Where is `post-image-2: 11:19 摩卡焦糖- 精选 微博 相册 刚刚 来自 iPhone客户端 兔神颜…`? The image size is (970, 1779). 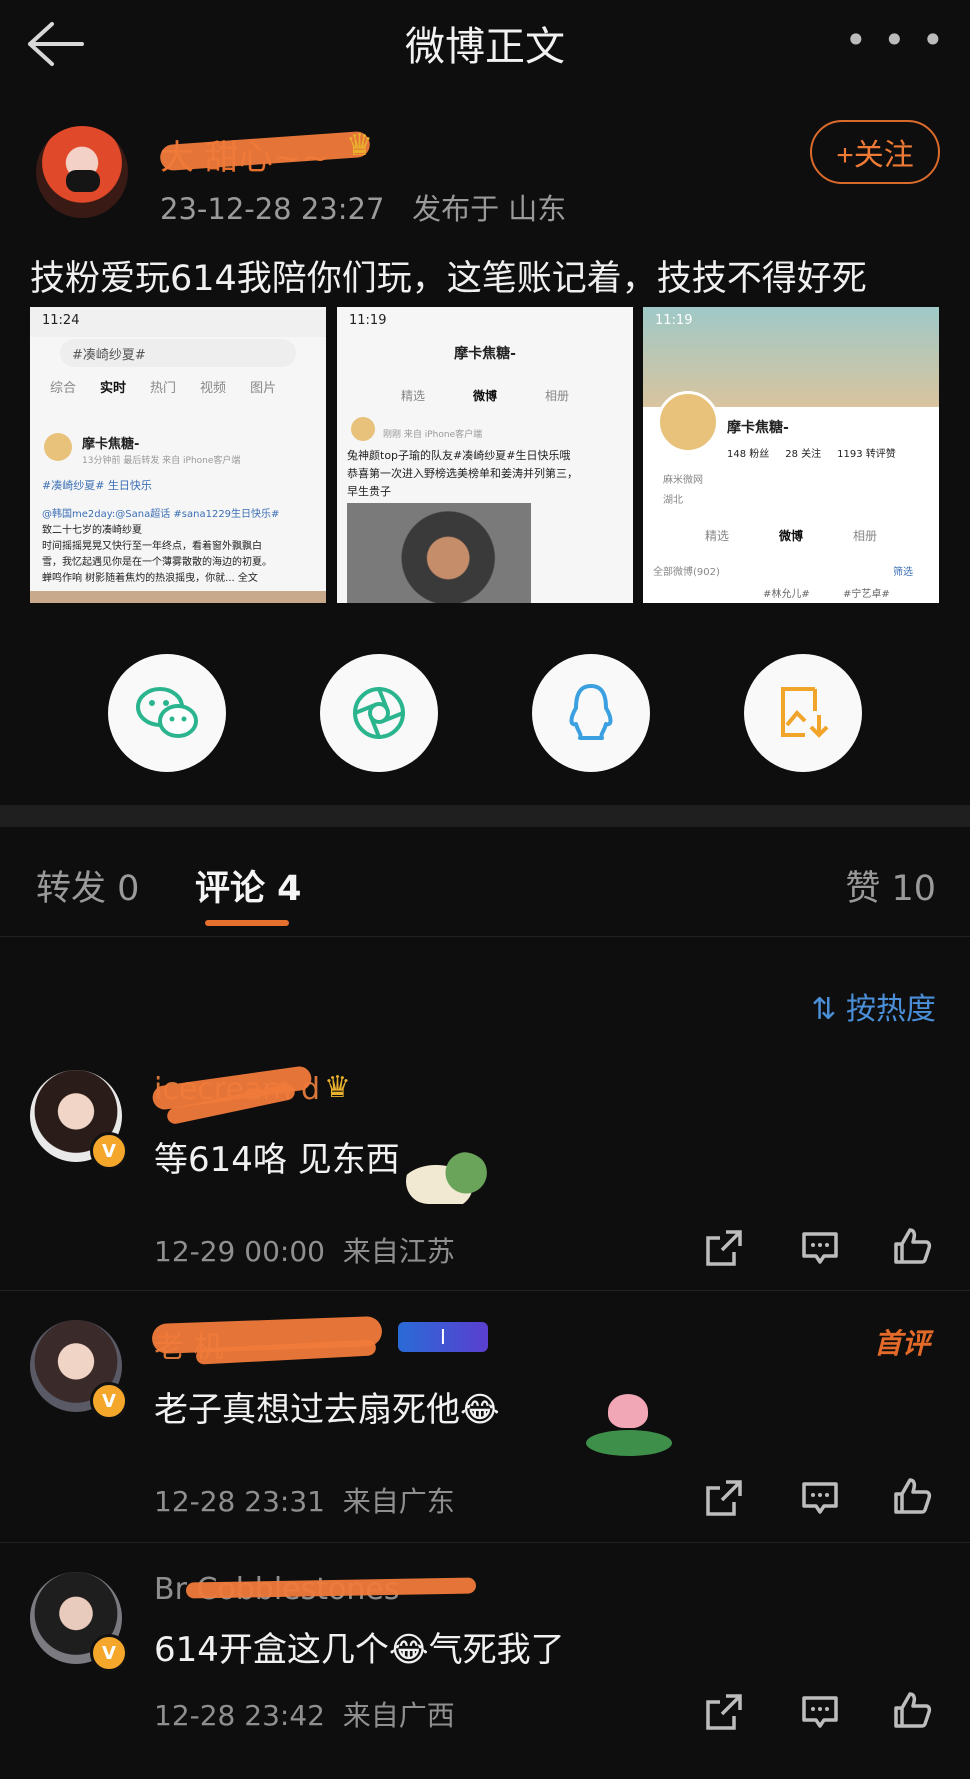 post-image-2: 11:19 摩卡焦糖- 精选 微博 相册 刚刚 来自 iPhone客户端 兔神颜… is located at coordinates (485, 455).